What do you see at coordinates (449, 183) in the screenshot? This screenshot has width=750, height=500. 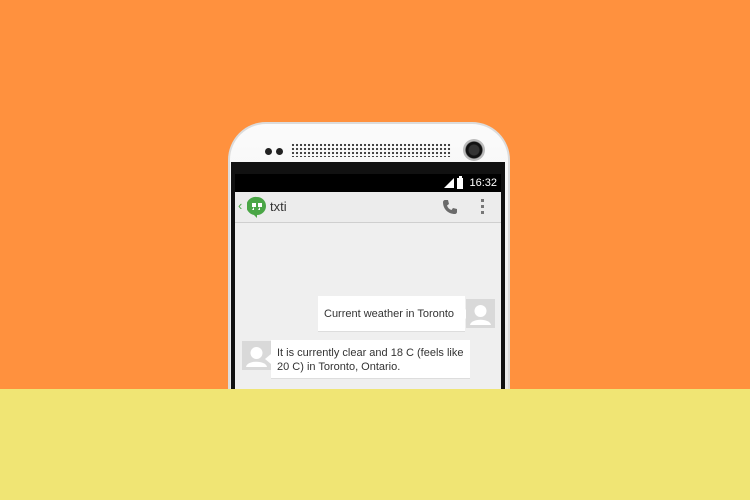 I see `signal-icon` at bounding box center [449, 183].